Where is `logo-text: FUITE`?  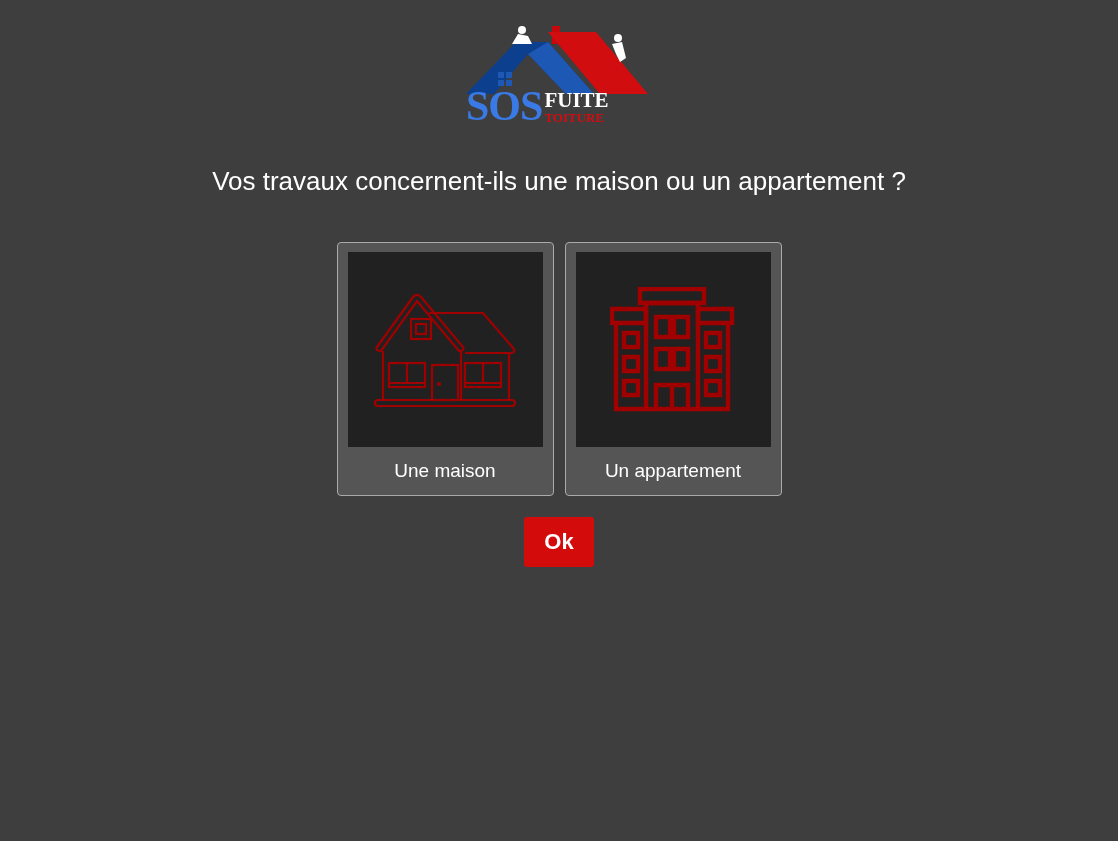
logo-text: FUITE is located at coordinates (576, 100).